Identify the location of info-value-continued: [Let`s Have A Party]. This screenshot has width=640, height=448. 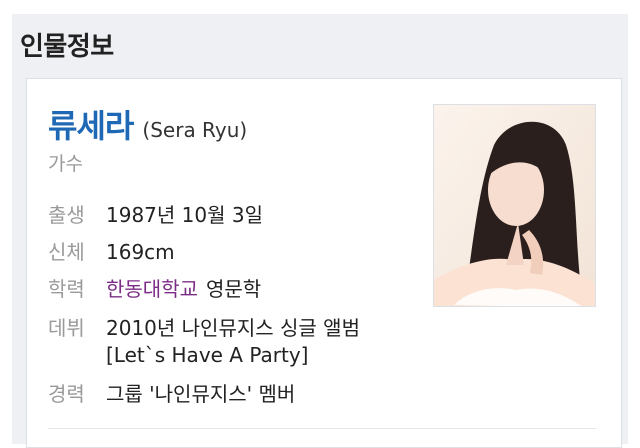
(207, 355).